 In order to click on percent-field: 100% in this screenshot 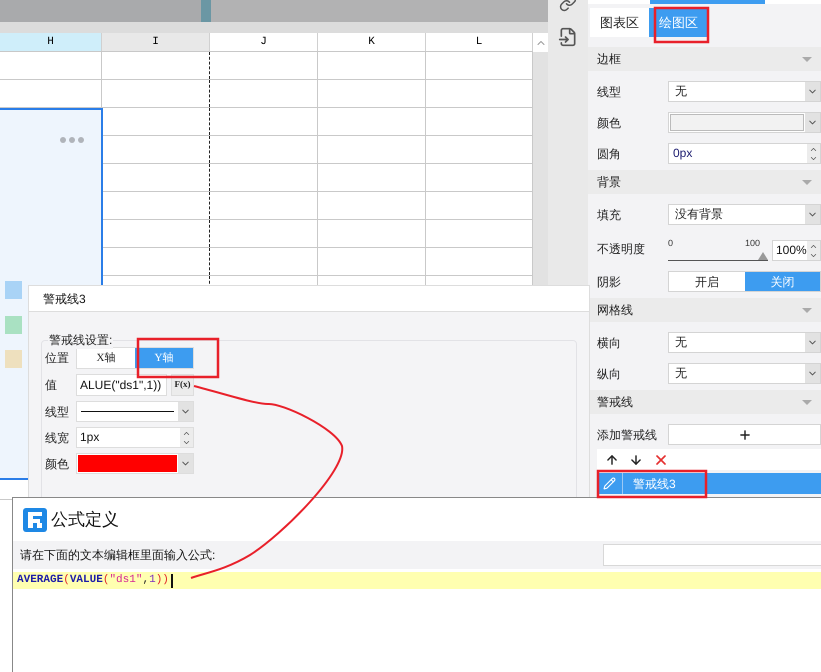, I will do `click(796, 250)`.